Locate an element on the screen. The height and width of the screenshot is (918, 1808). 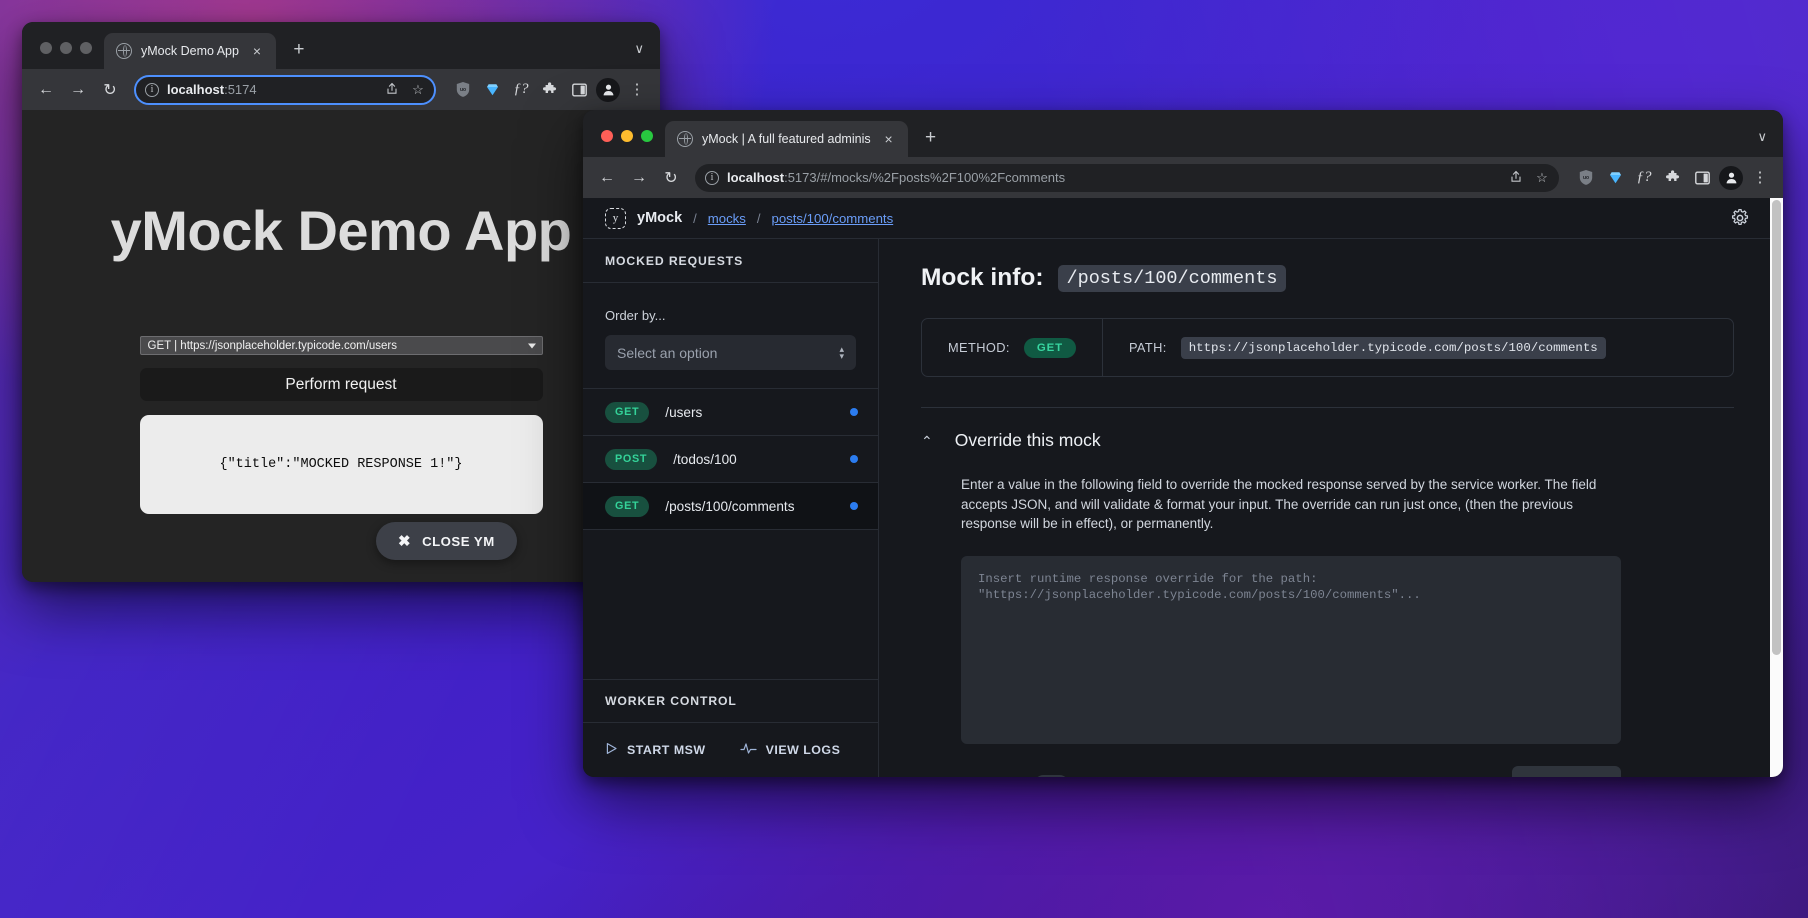
close-icon: ✖ is located at coordinates (405, 541).